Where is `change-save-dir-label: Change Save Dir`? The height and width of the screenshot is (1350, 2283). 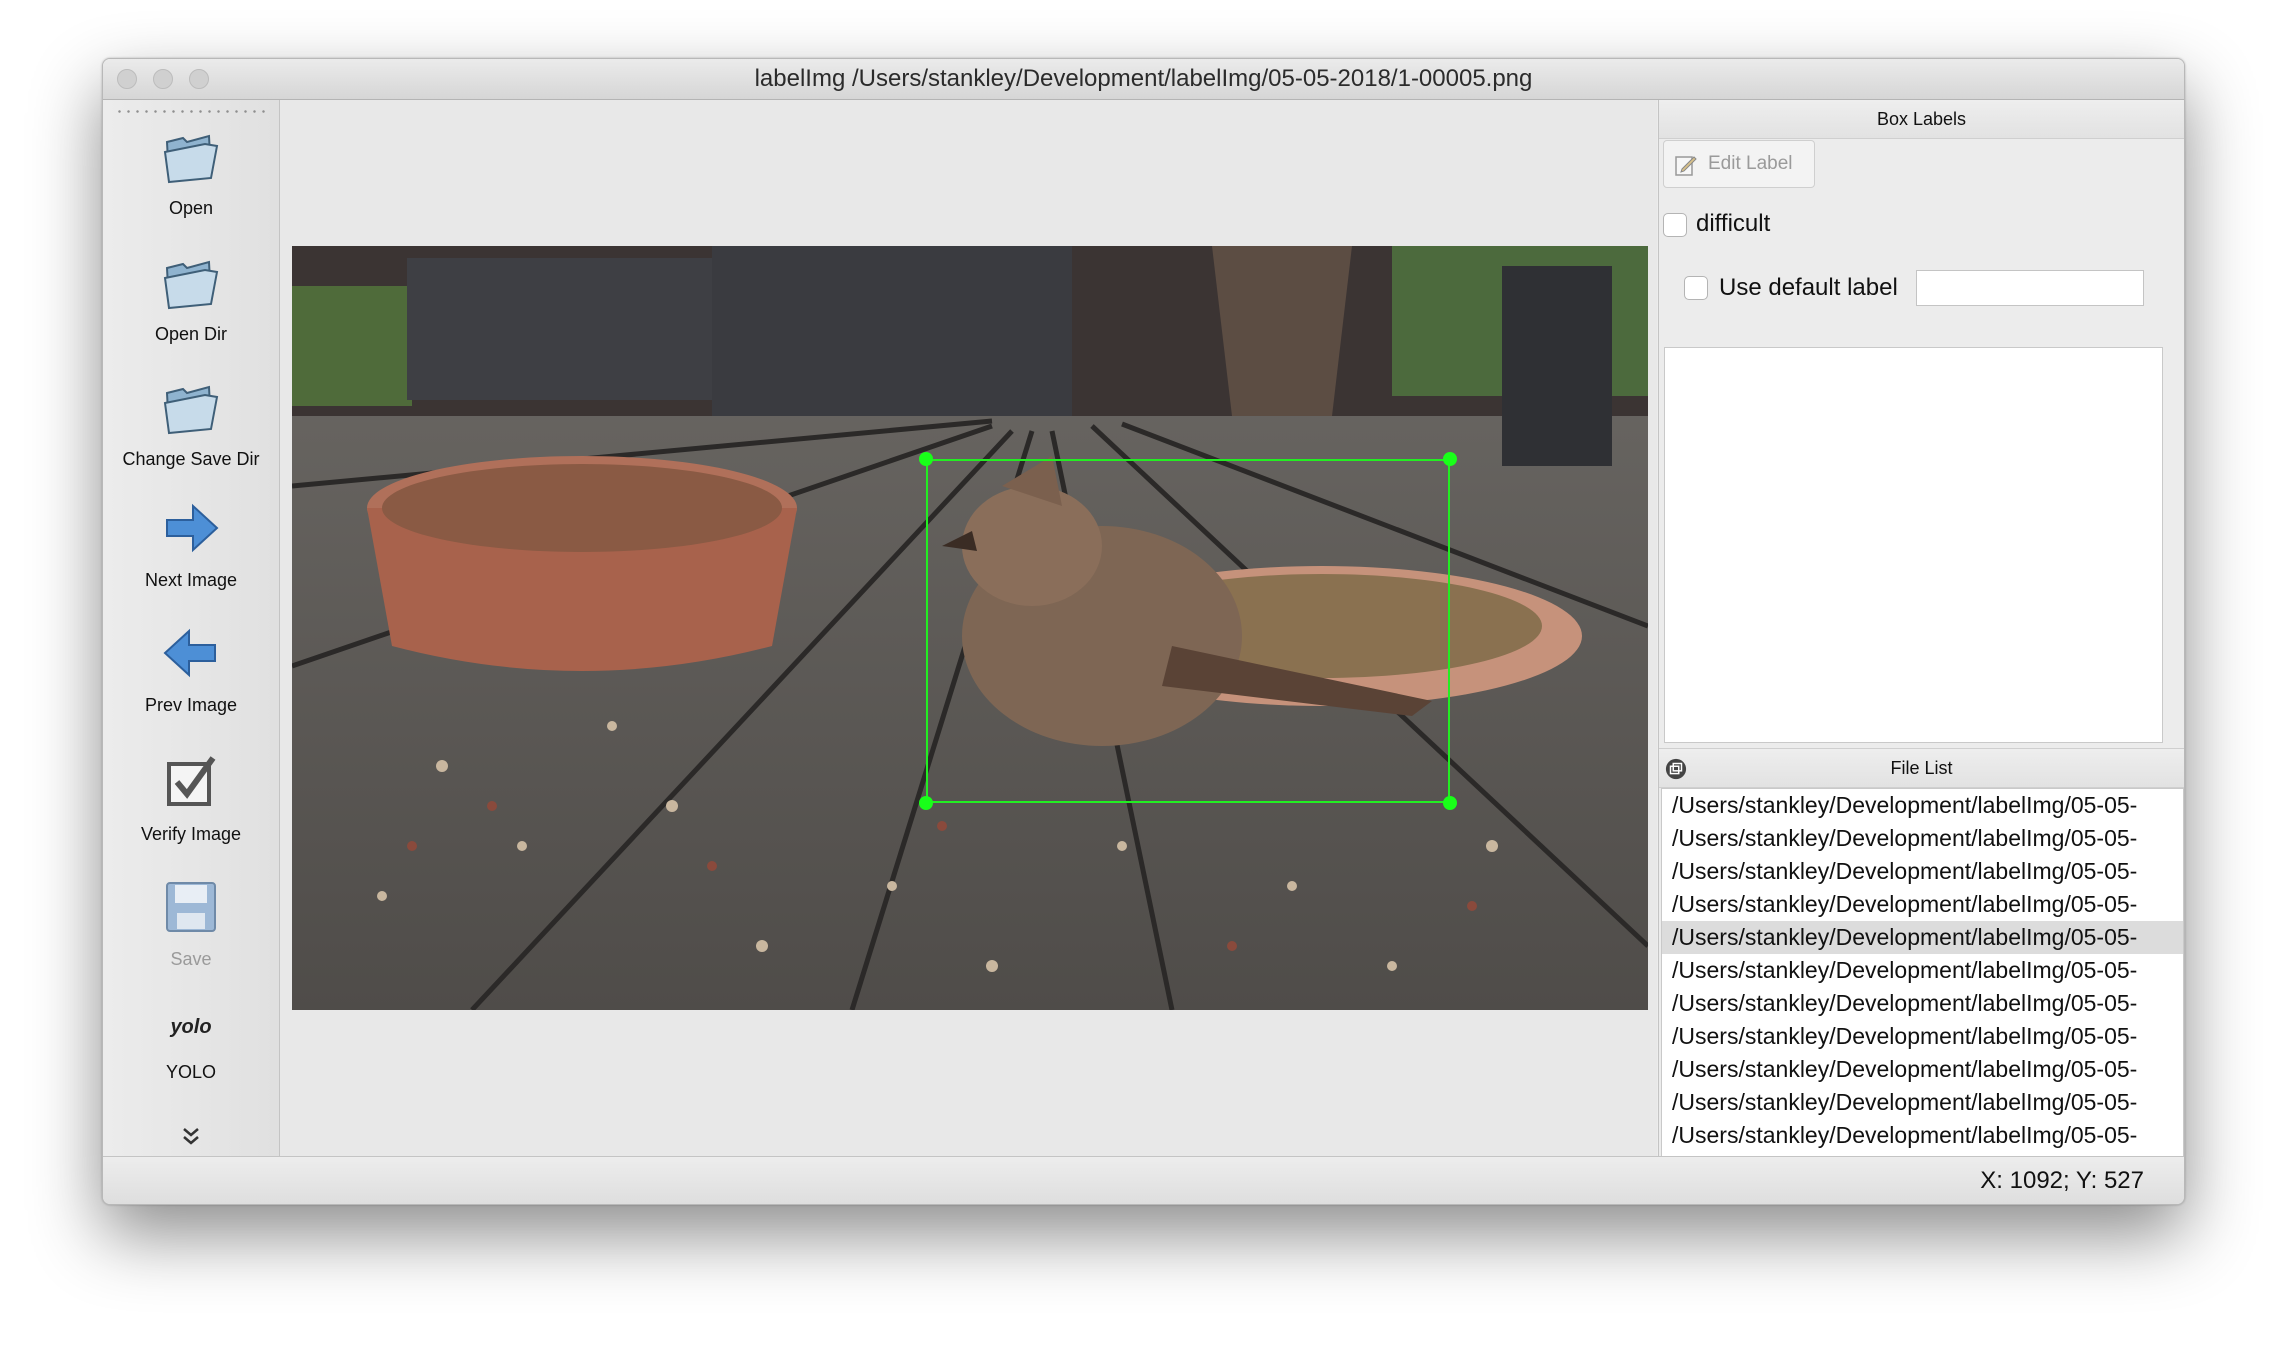 change-save-dir-label: Change Save Dir is located at coordinates (191, 459).